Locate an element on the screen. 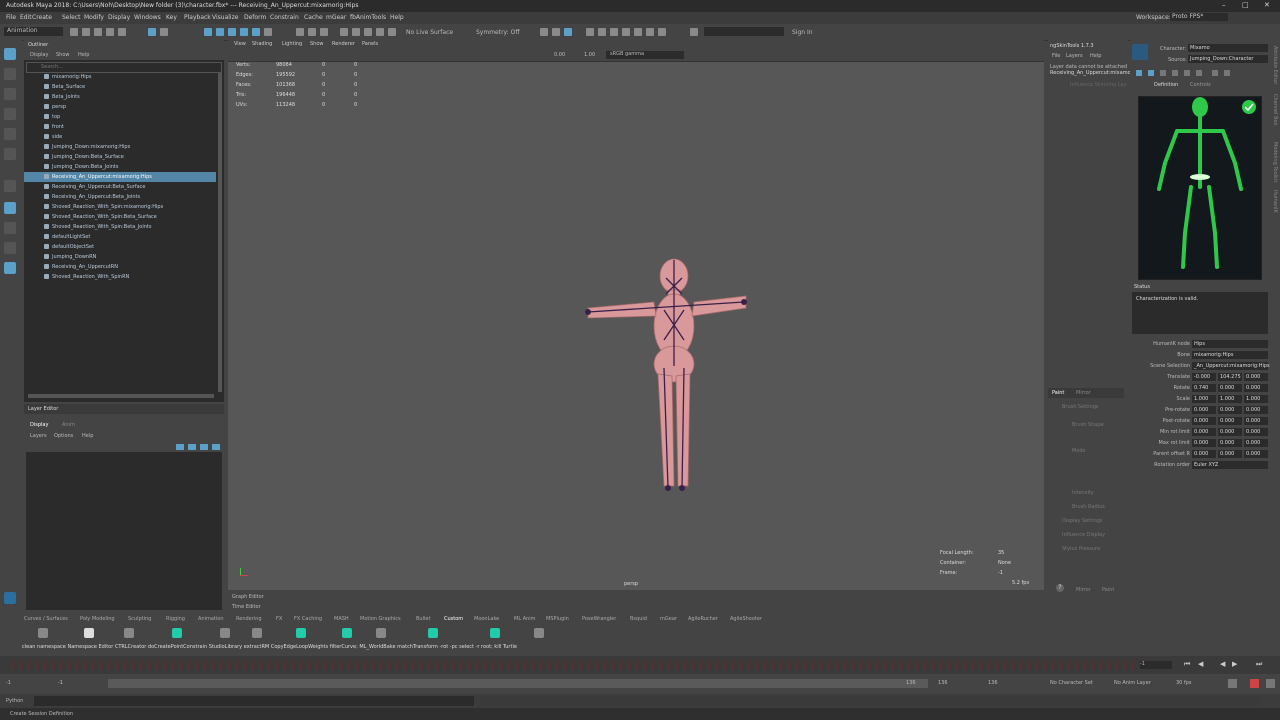 This screenshot has height=720, width=1280. timeline-ticks is located at coordinates (577, 665).